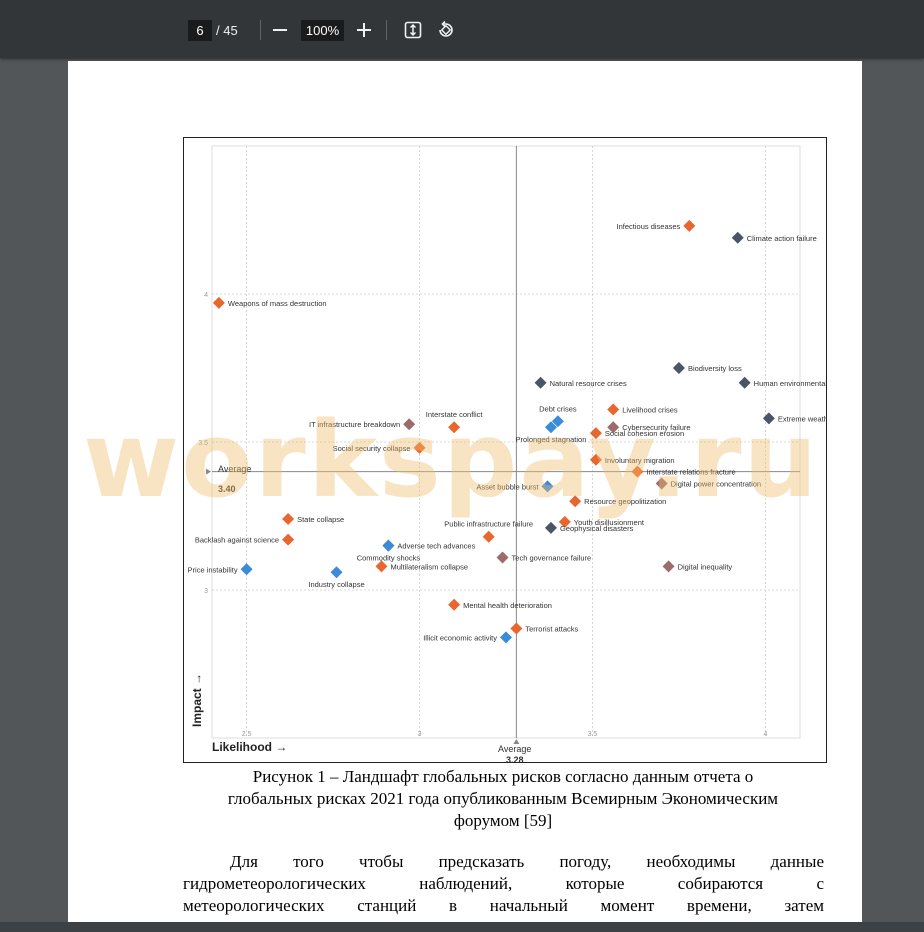  What do you see at coordinates (413, 32) in the screenshot?
I see `fit-page-icon` at bounding box center [413, 32].